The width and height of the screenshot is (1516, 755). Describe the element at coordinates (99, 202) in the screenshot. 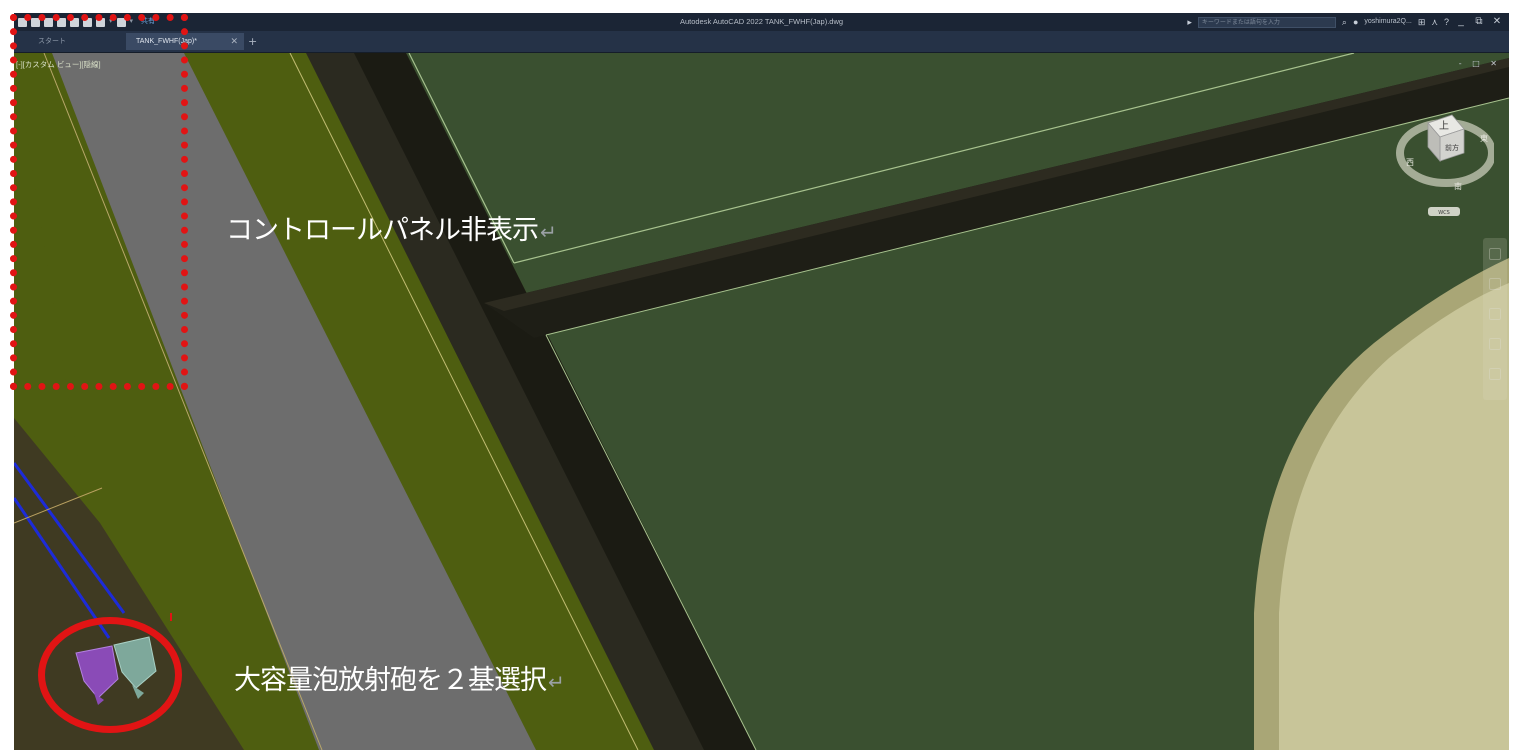

I see `control-panel-highlight` at that location.